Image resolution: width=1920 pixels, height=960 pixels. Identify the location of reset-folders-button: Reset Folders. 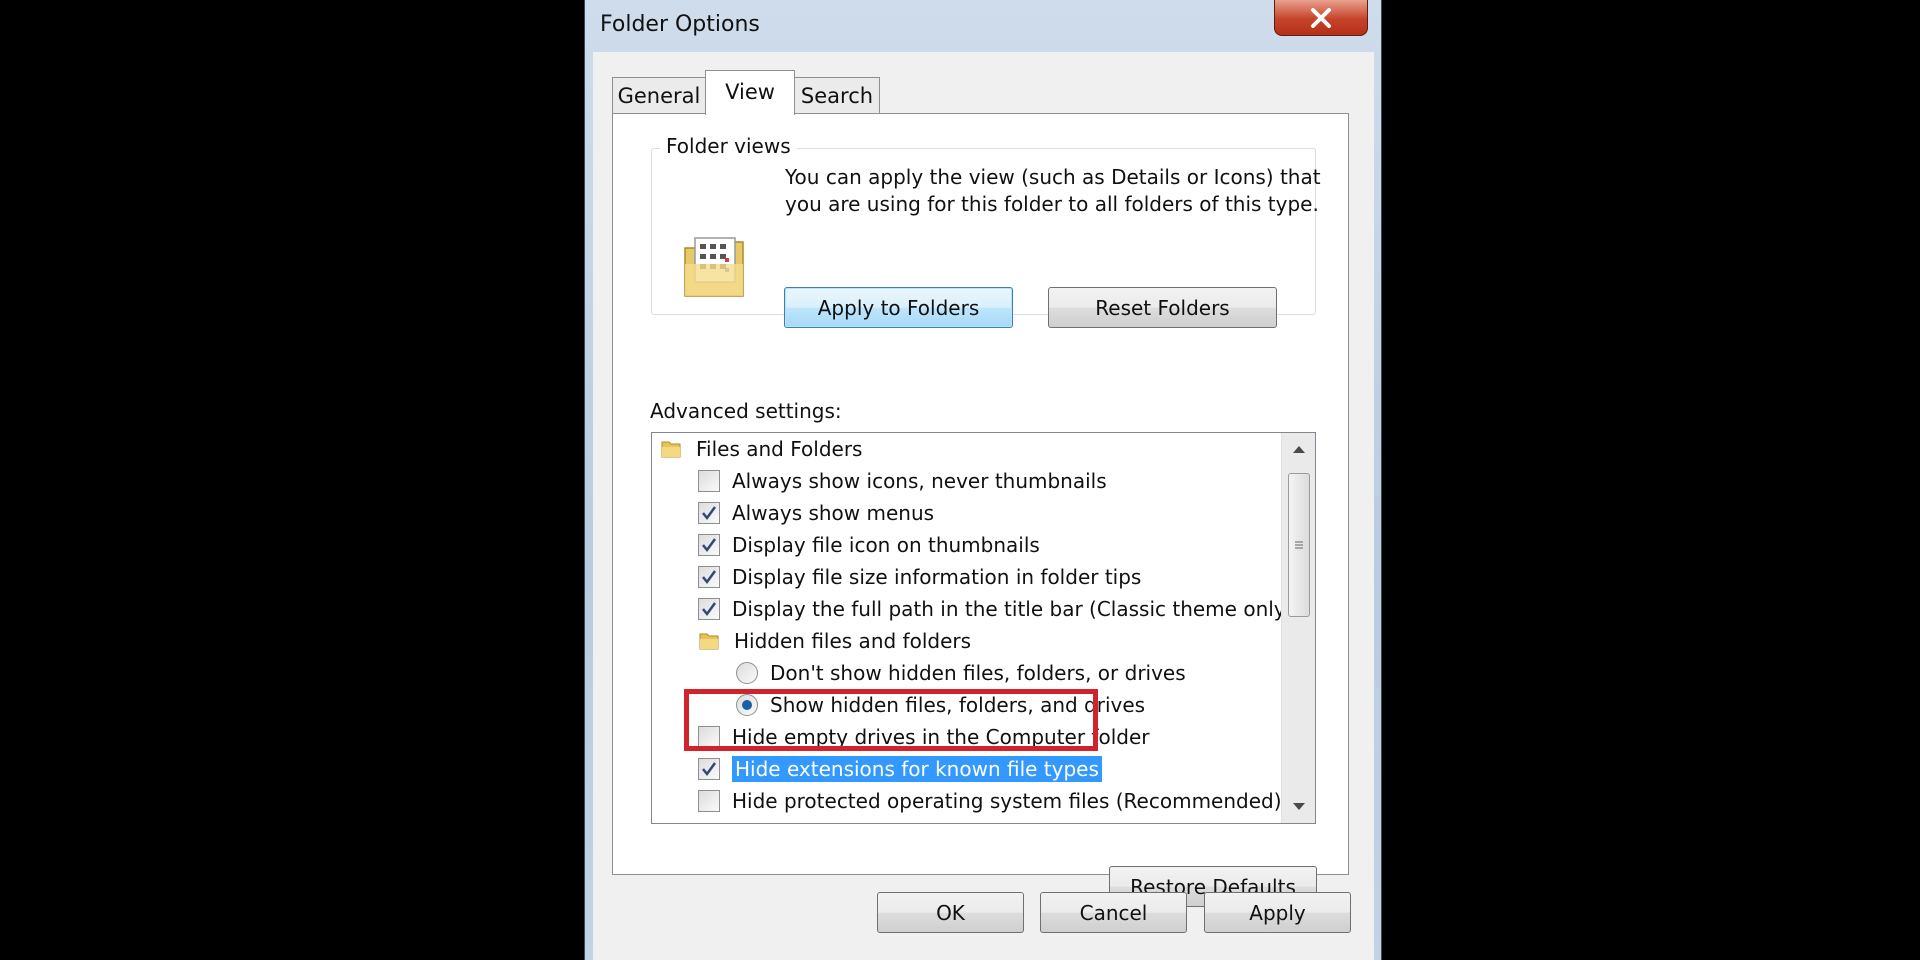
(1162, 307).